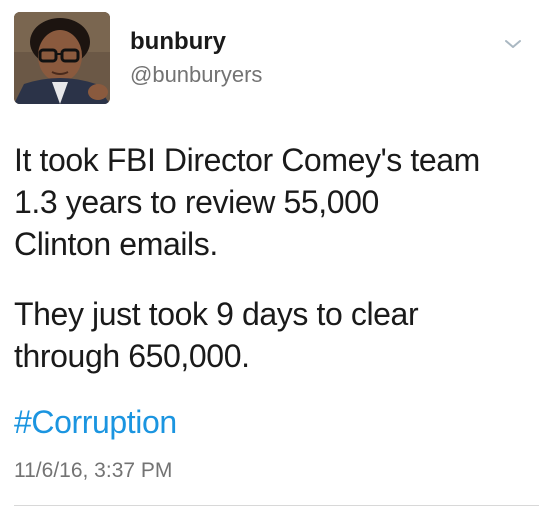 The image size is (539, 510). What do you see at coordinates (513, 44) in the screenshot?
I see `chevron-down-icon` at bounding box center [513, 44].